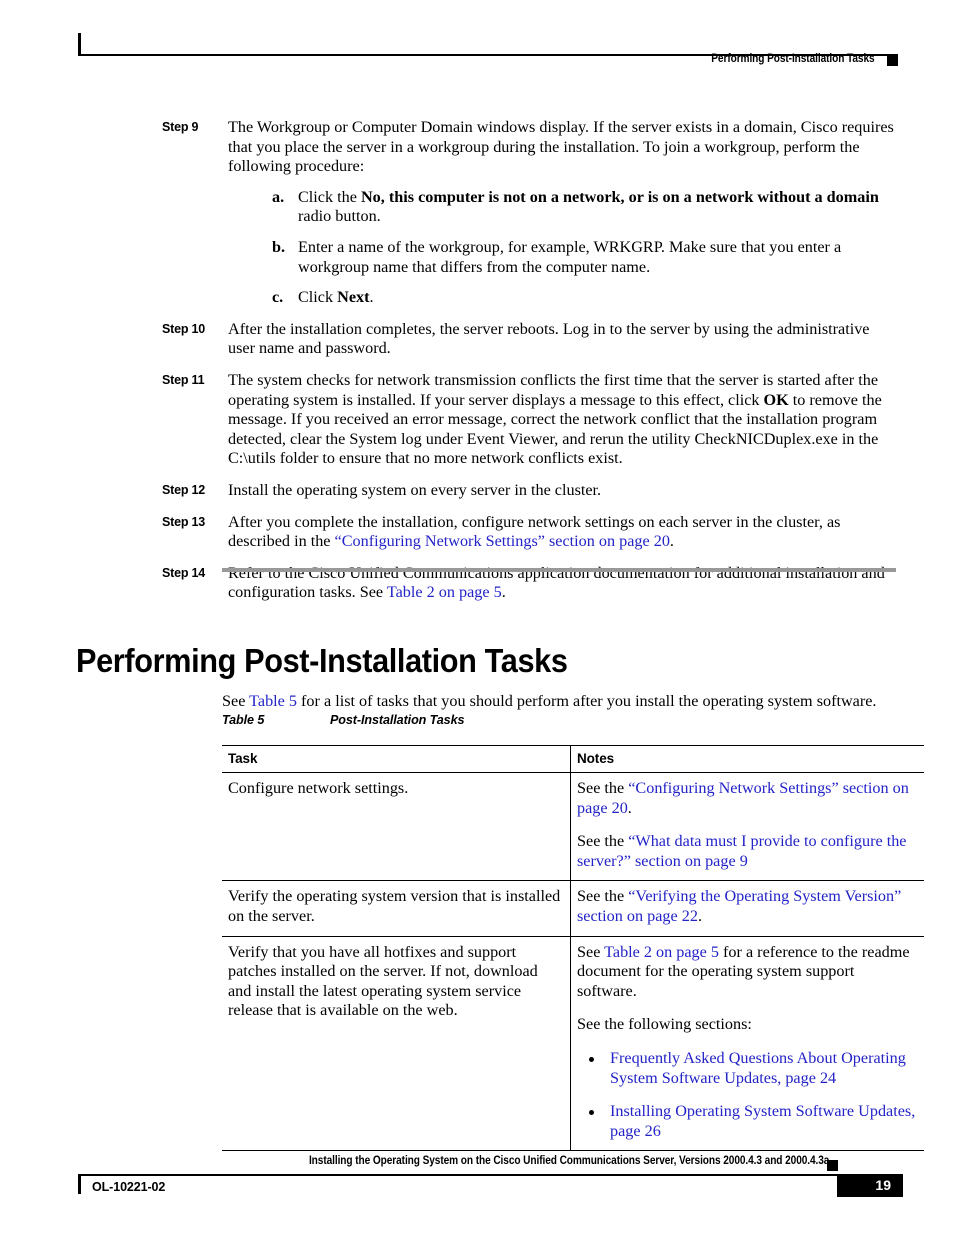 The height and width of the screenshot is (1235, 954). What do you see at coordinates (444, 592) in the screenshot?
I see `cross-reference-link: Table 2 on page 5` at bounding box center [444, 592].